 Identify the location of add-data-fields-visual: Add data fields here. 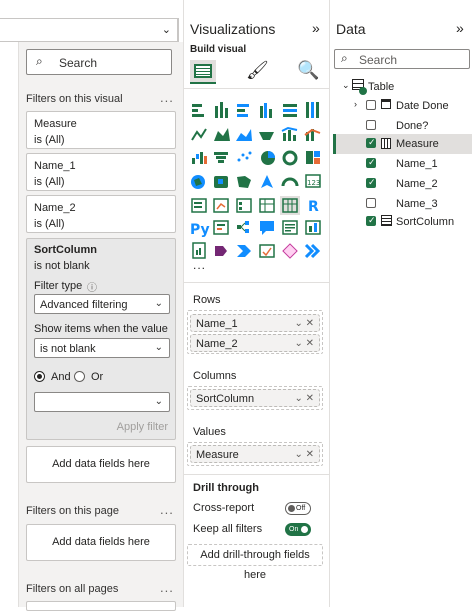
(101, 464).